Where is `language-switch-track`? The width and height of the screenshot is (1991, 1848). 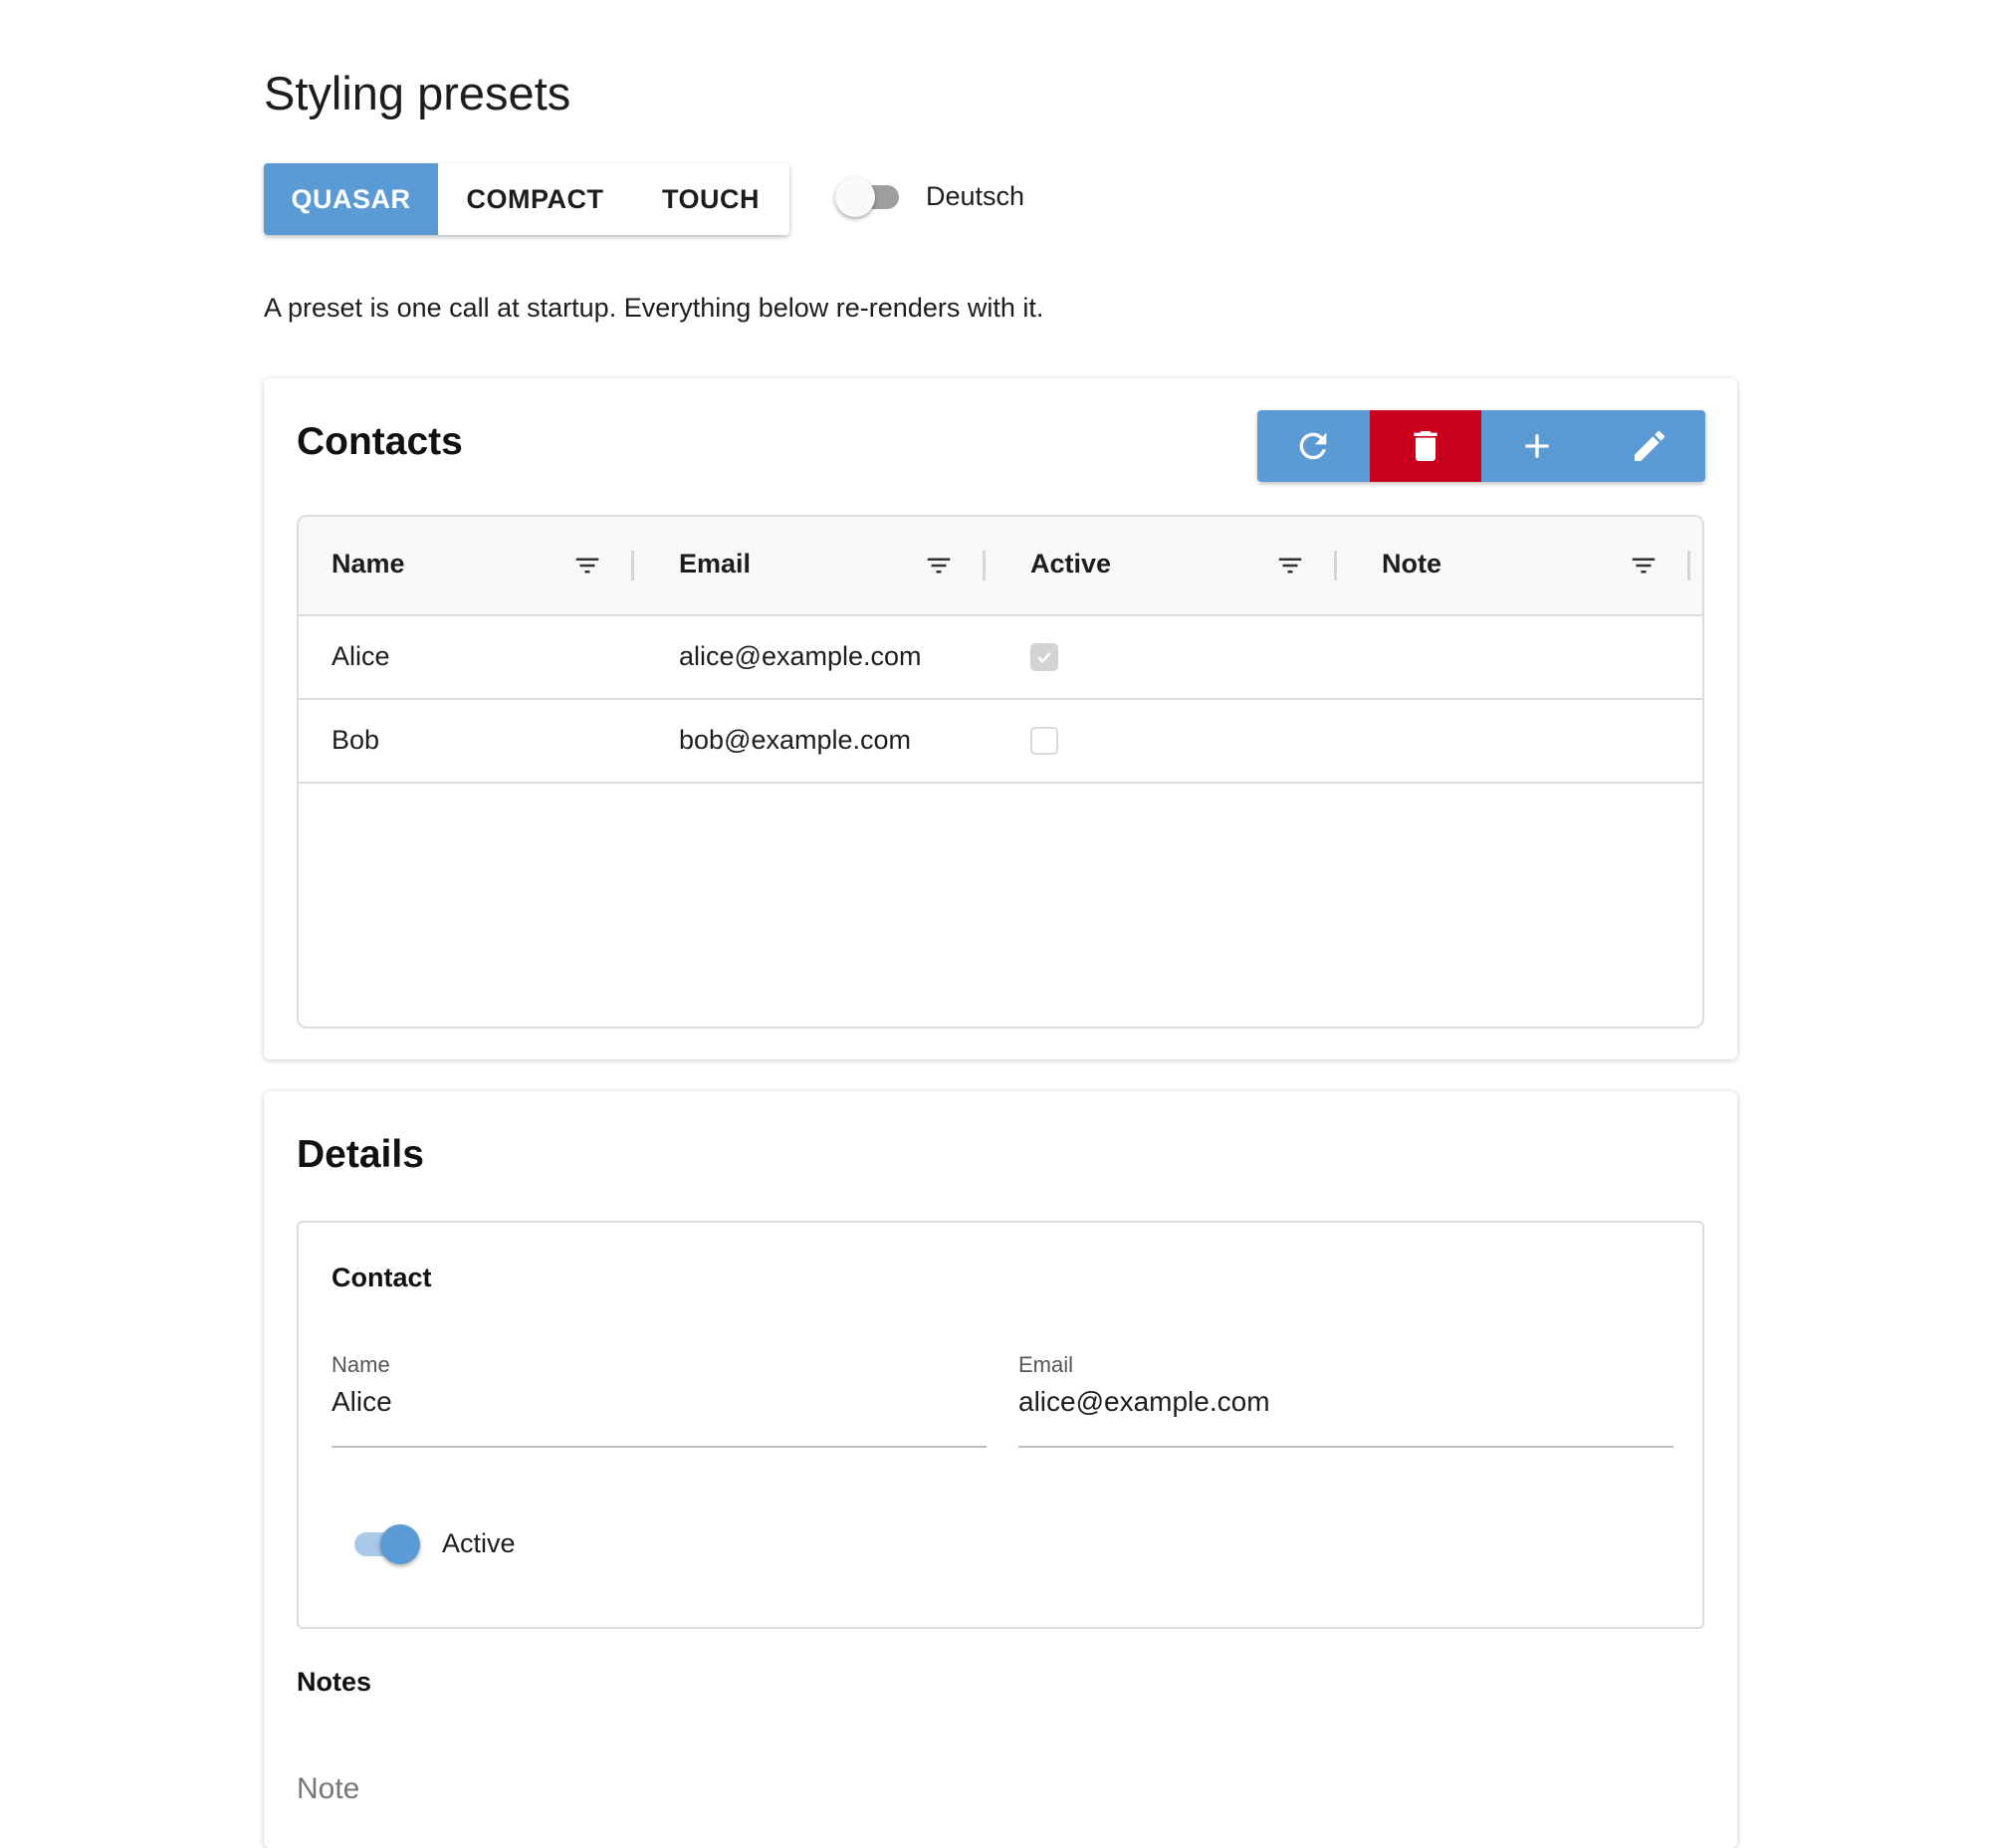 language-switch-track is located at coordinates (867, 196).